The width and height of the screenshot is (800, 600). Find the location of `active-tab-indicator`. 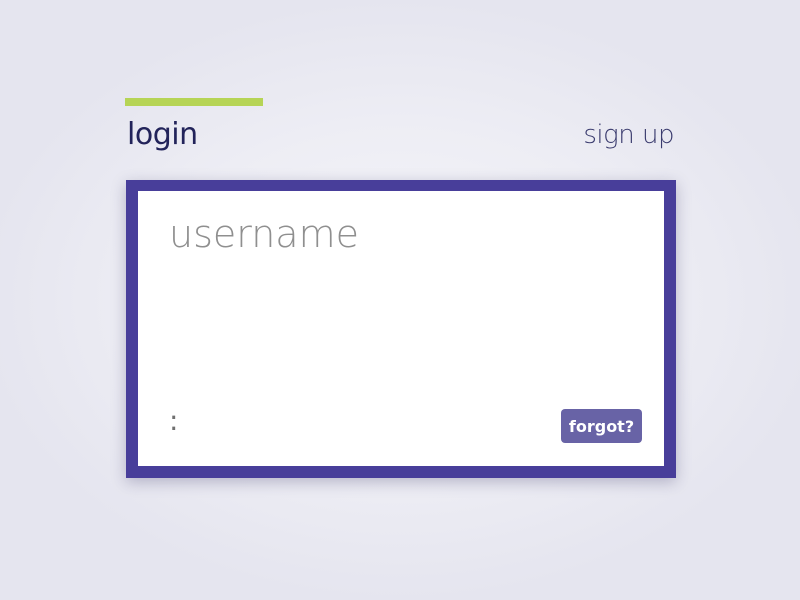

active-tab-indicator is located at coordinates (194, 102).